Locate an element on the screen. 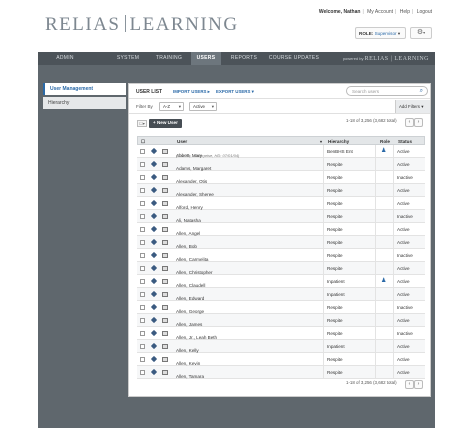 The image size is (474, 428). column-hierarchy: Hierarchy is located at coordinates (338, 141).